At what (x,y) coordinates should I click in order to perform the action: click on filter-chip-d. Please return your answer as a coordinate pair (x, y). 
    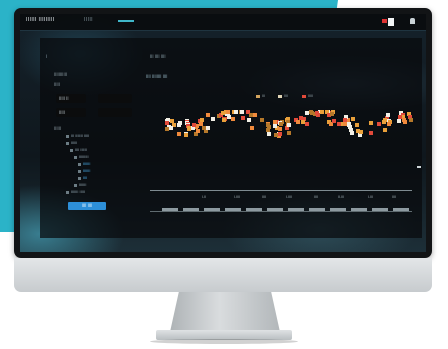
    Looking at the image, I should click on (115, 112).